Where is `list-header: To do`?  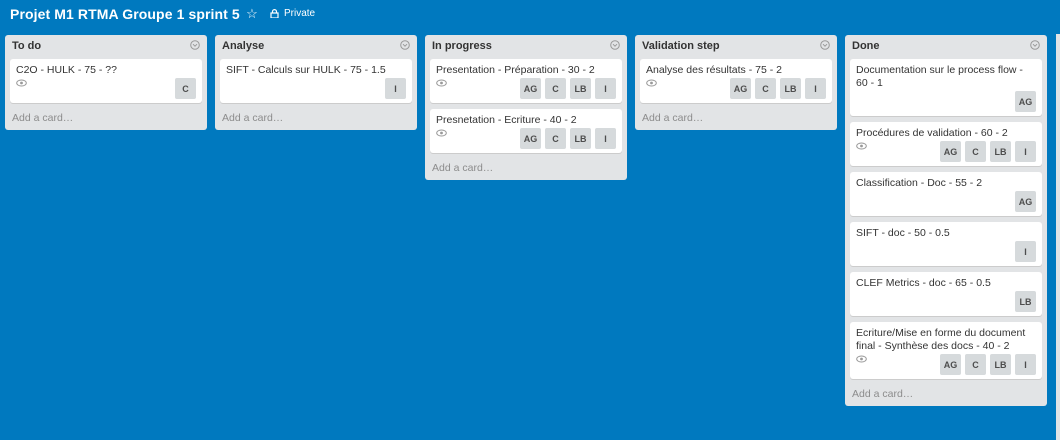
list-header: To do is located at coordinates (106, 47).